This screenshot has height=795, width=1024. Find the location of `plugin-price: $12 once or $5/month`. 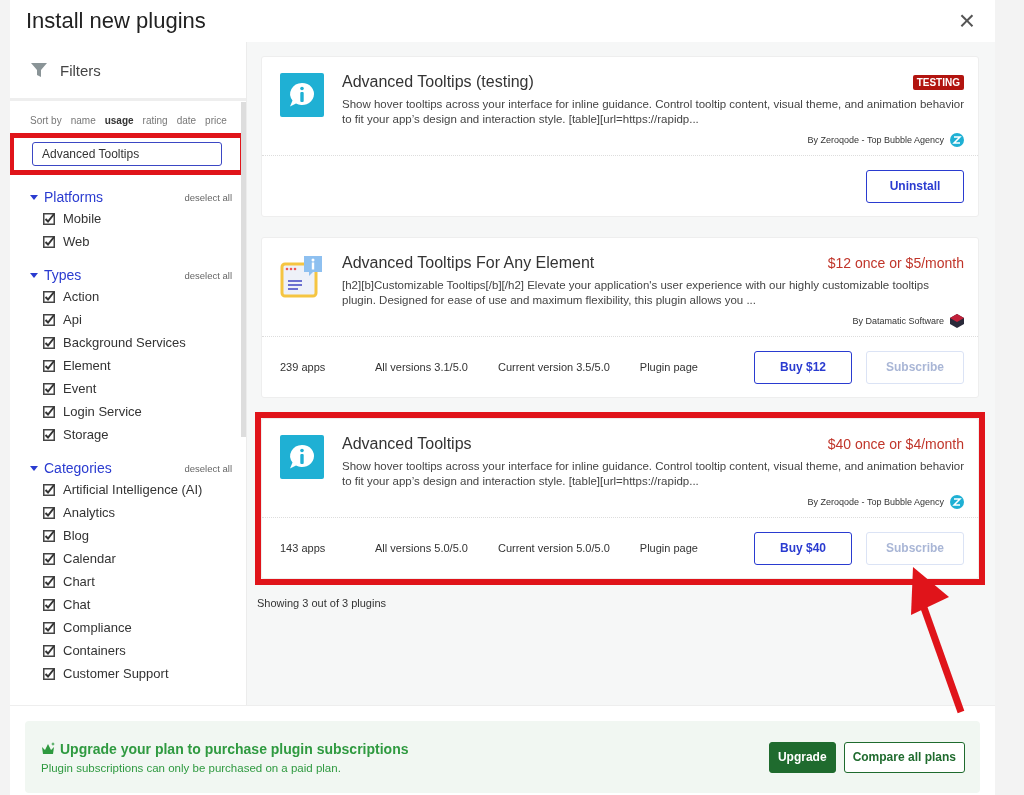

plugin-price: $12 once or $5/month is located at coordinates (895, 263).